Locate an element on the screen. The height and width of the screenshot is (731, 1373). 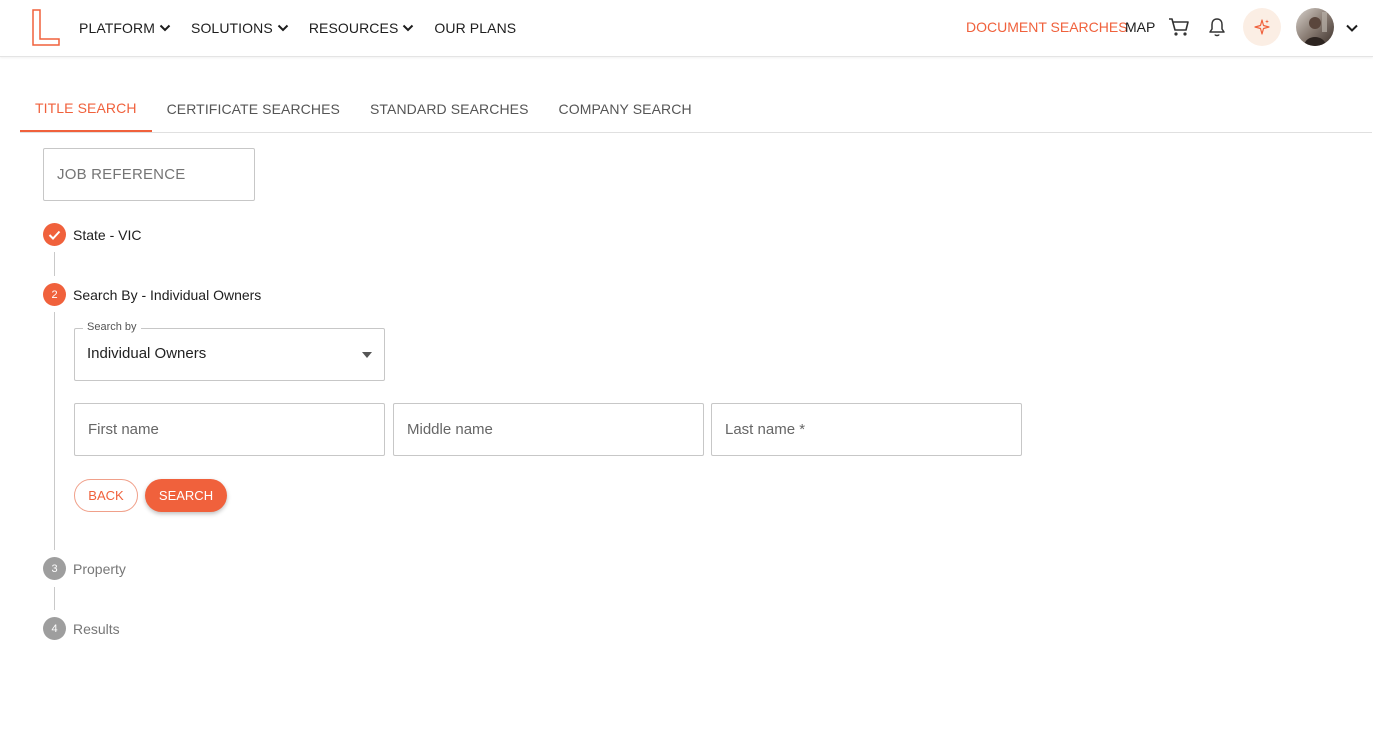
ai-assistant-button is located at coordinates (1262, 27).